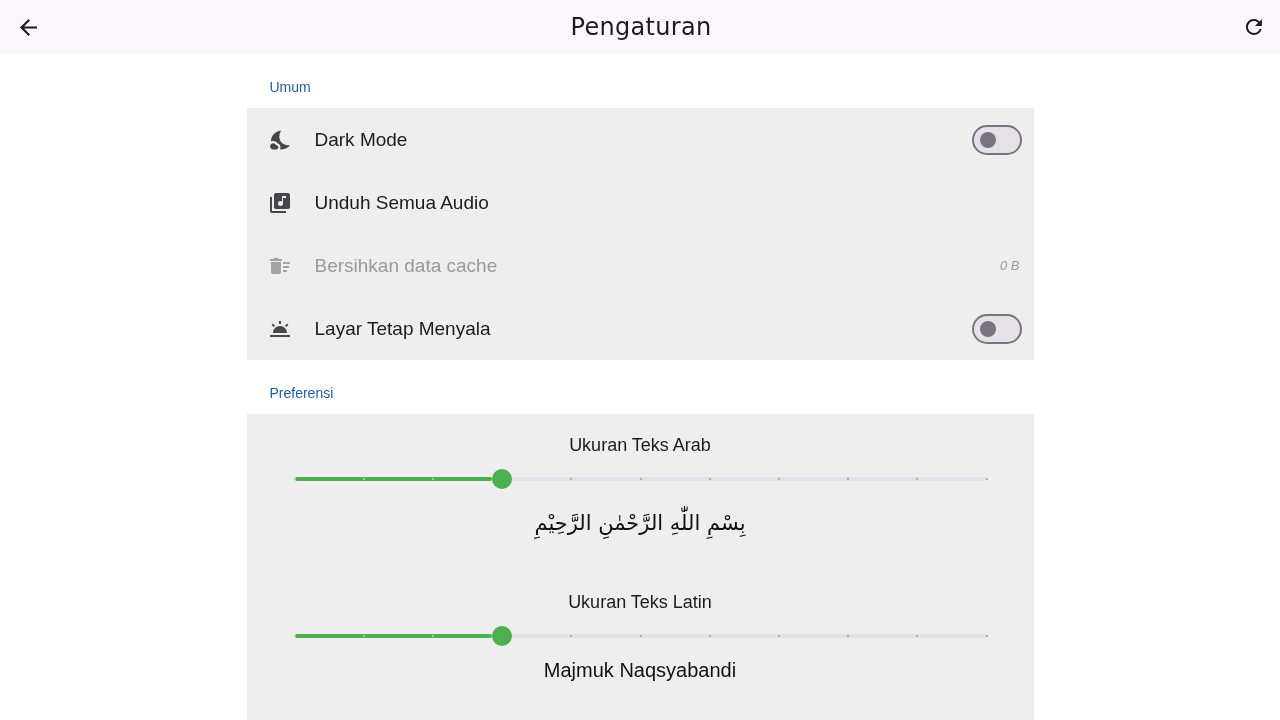 This screenshot has width=1280, height=720. Describe the element at coordinates (641, 27) in the screenshot. I see `page-title: Pengaturan` at that location.